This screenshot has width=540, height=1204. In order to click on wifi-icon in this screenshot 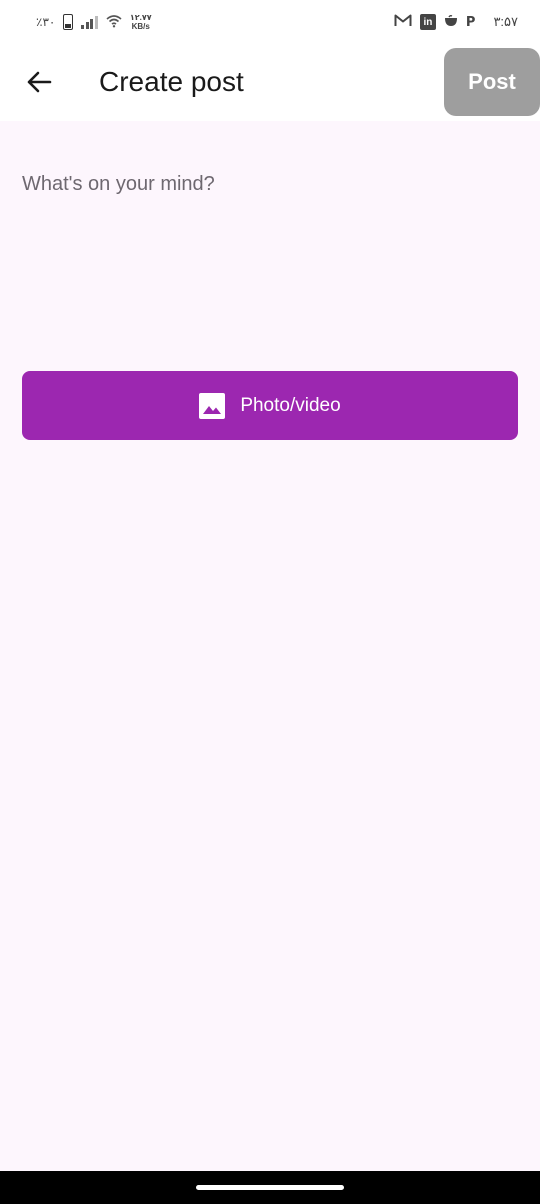, I will do `click(114, 22)`.